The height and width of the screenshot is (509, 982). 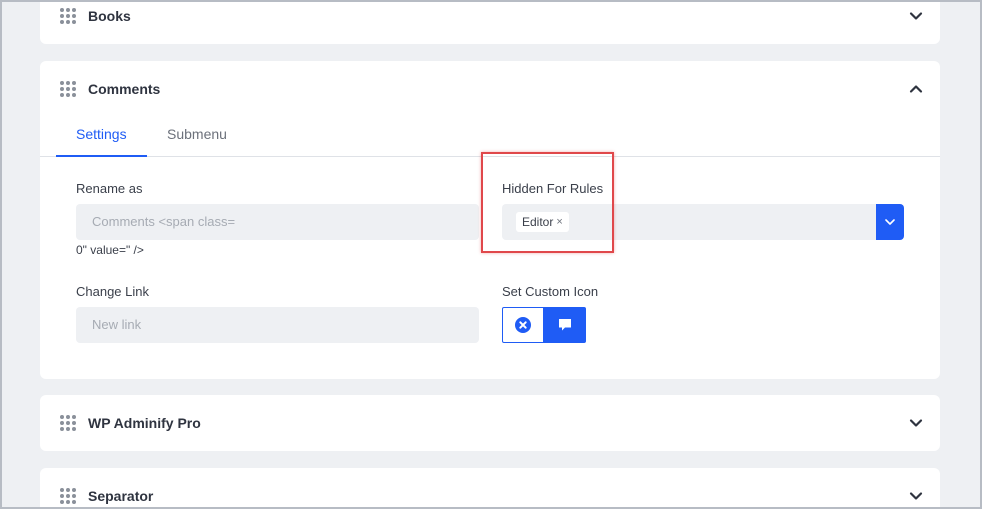 I want to click on role-chip-editor: Editor ×, so click(x=542, y=222).